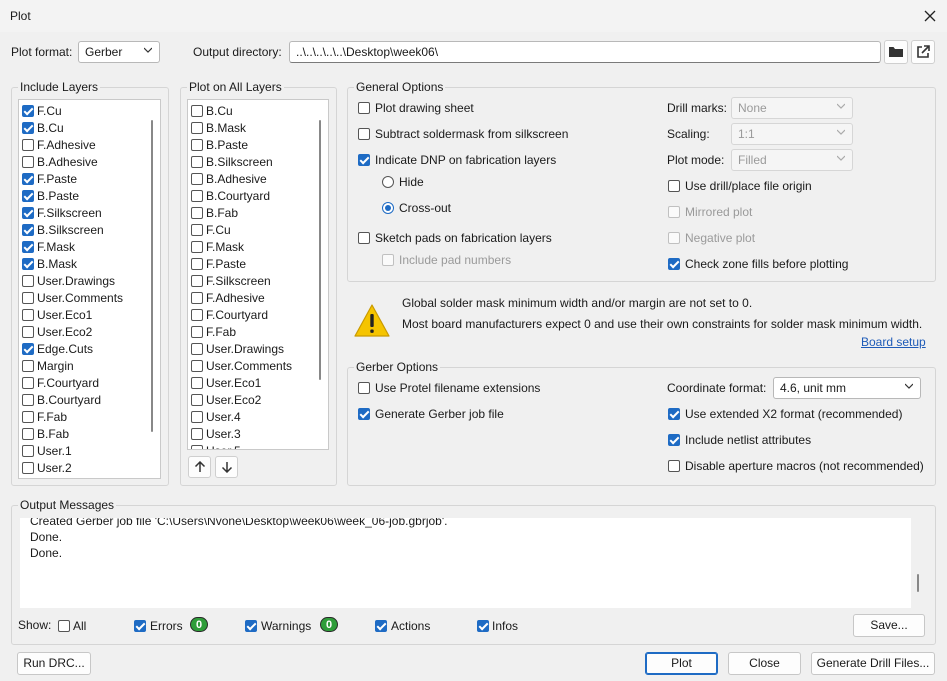 The image size is (947, 681). What do you see at coordinates (72, 626) in the screenshot?
I see `filter-all-option: All` at bounding box center [72, 626].